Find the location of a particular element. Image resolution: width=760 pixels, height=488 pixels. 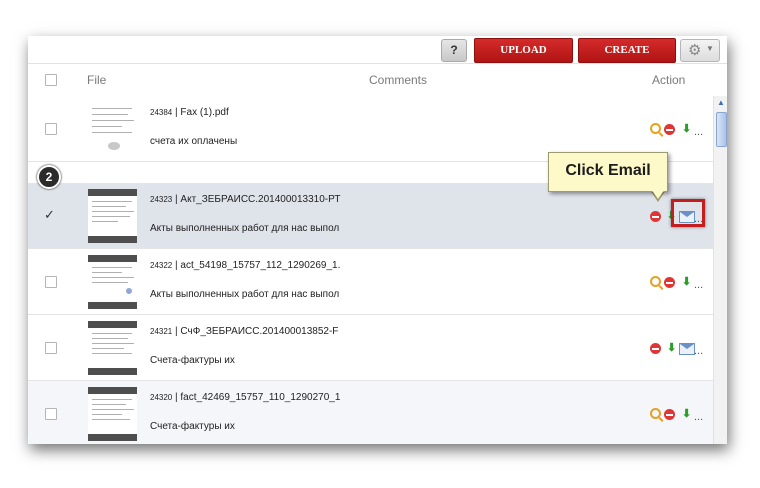

callout-tail-fill is located at coordinates (658, 194).